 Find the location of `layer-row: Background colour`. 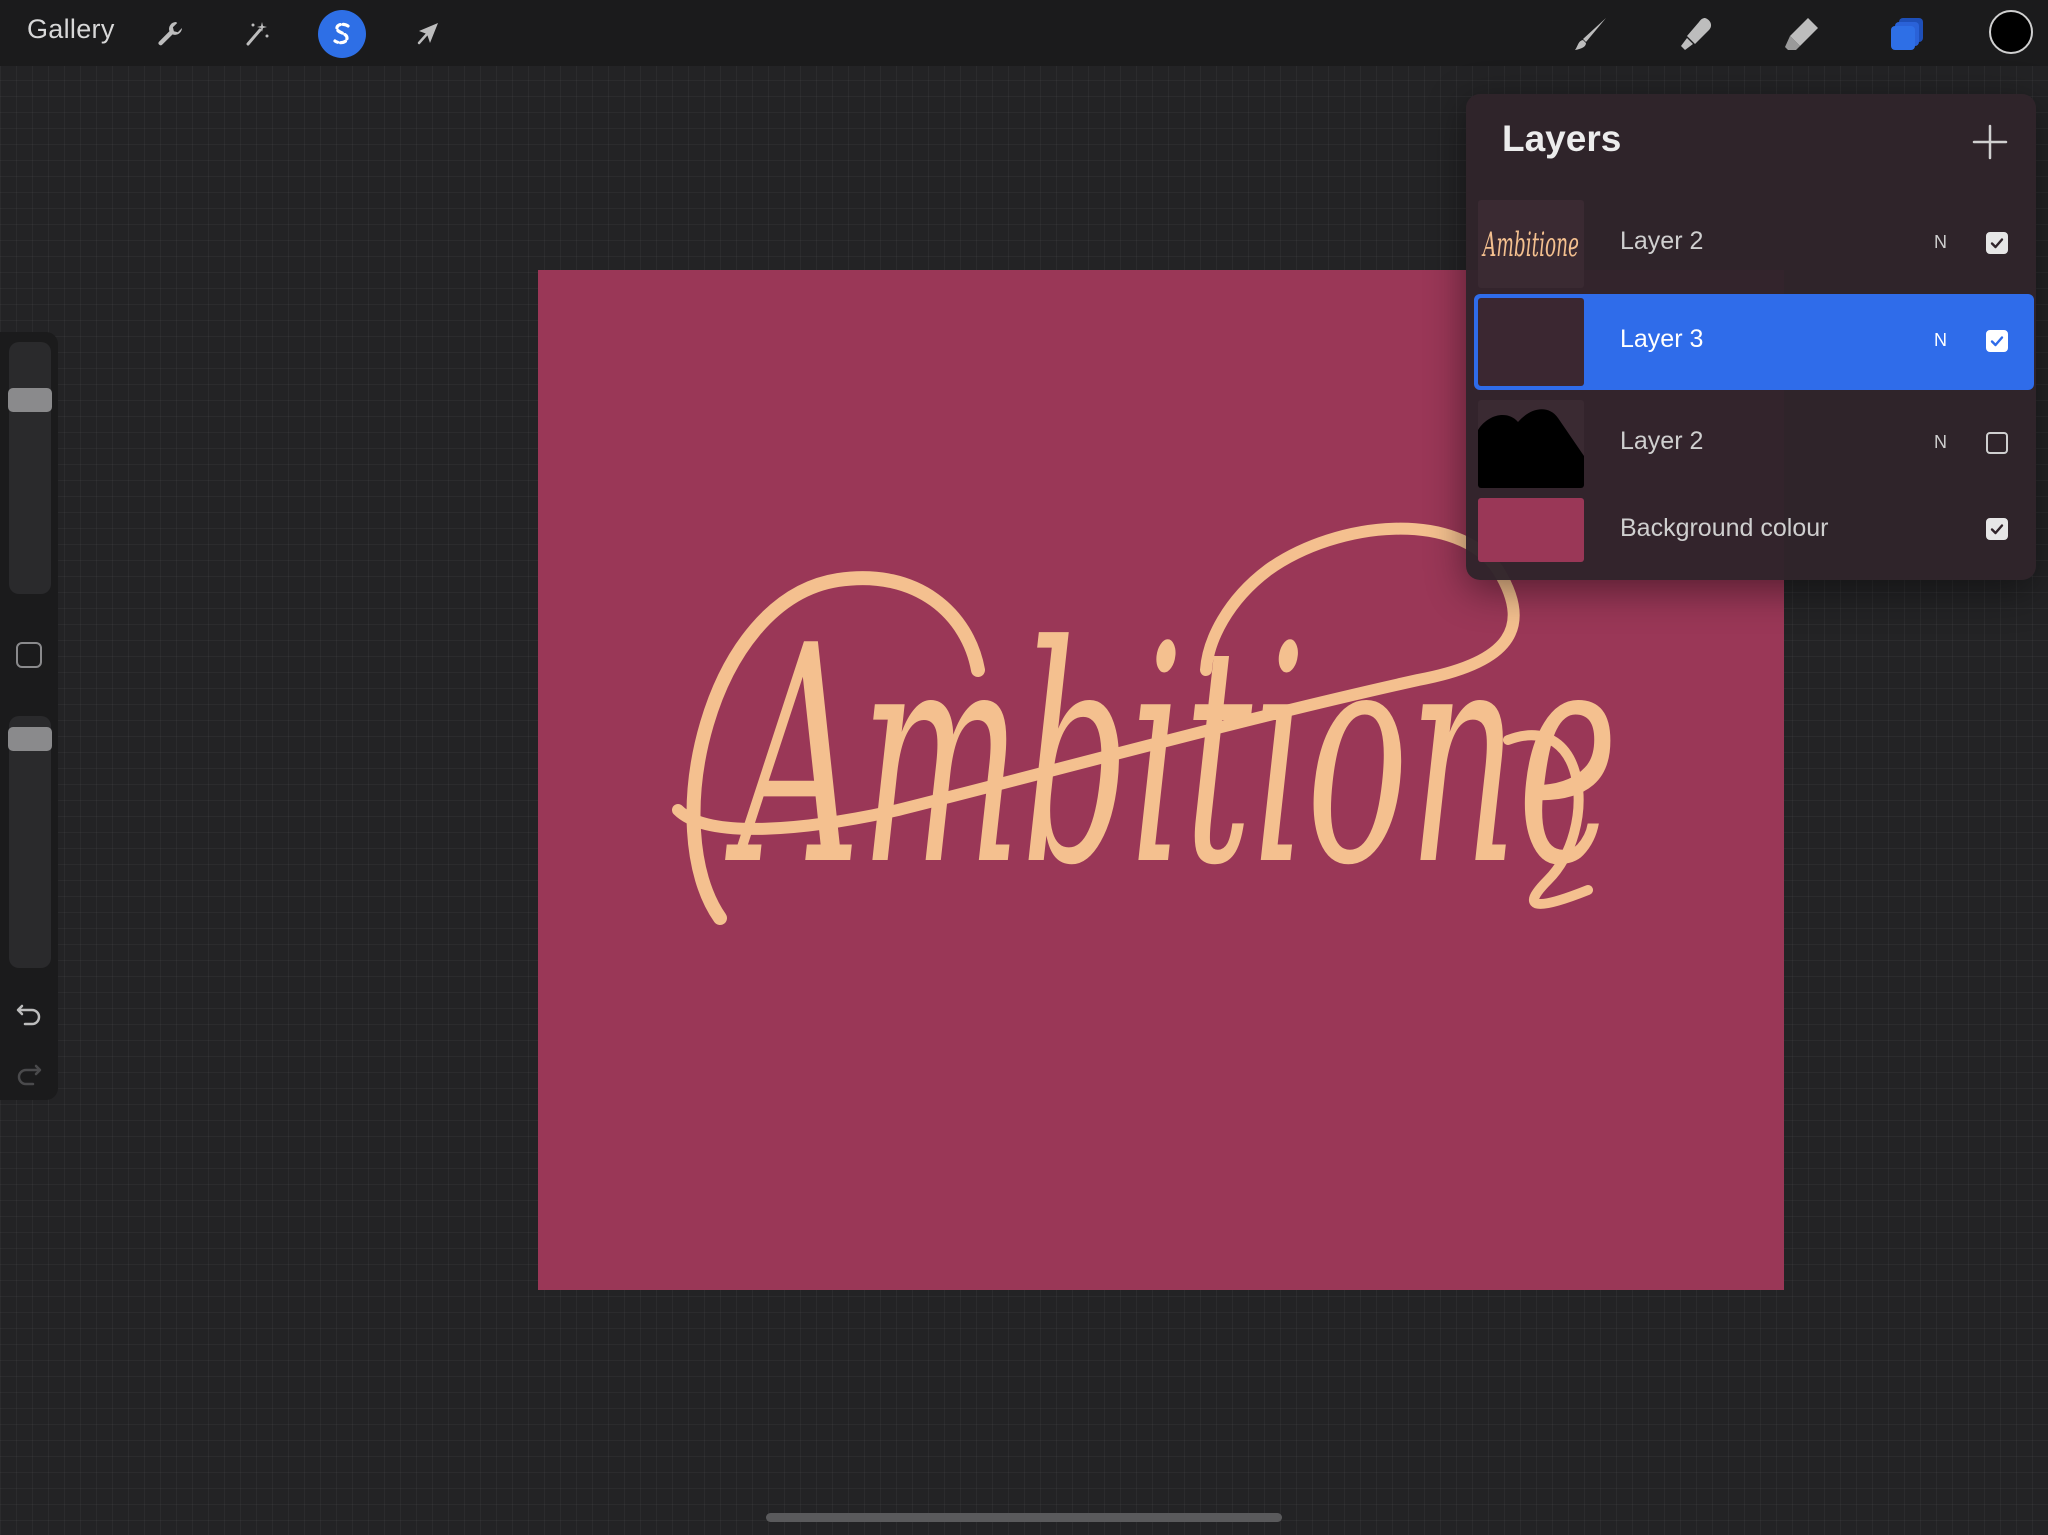

layer-row: Background colour is located at coordinates (1754, 530).